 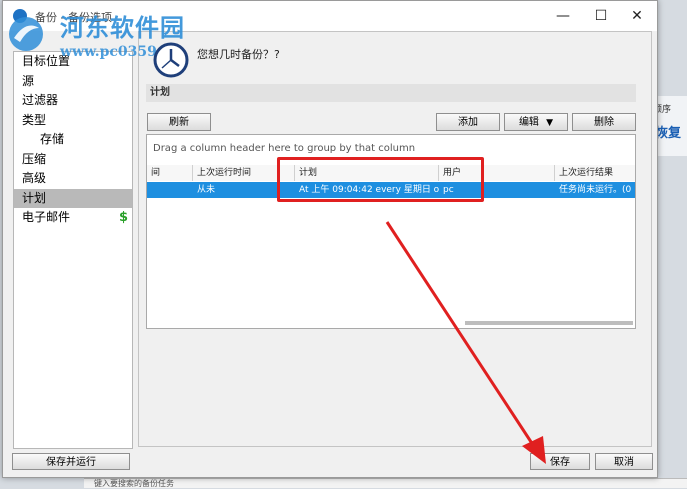 I want to click on schedule-prompt: 您想几时备份？?, so click(x=238, y=54).